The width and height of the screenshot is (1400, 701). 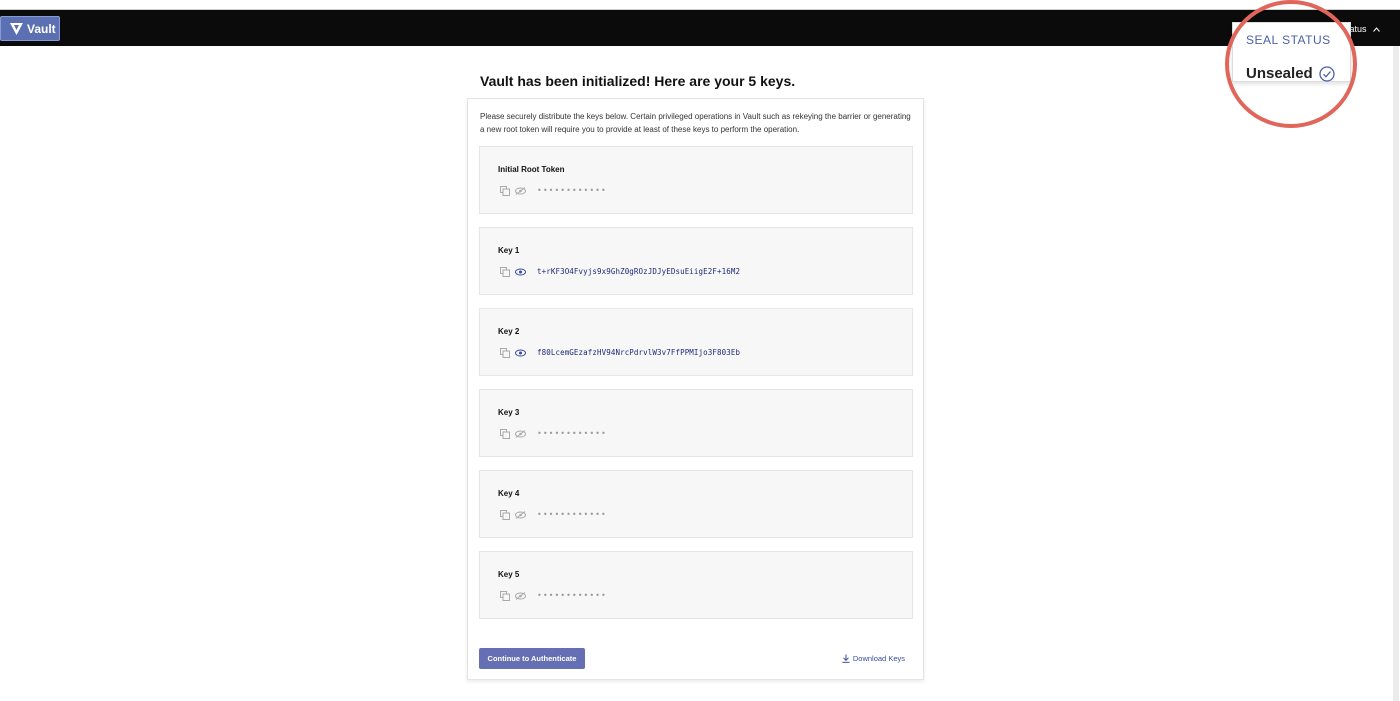 What do you see at coordinates (1396, 373) in the screenshot?
I see `page-scrollbar` at bounding box center [1396, 373].